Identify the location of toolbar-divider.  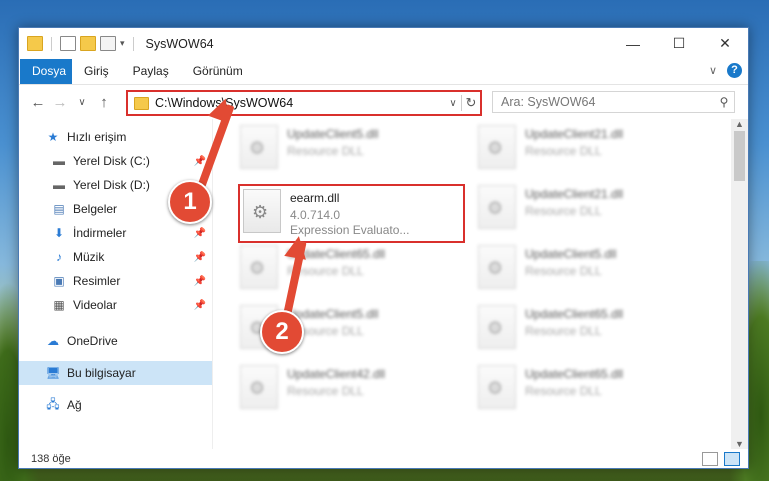
(133, 43).